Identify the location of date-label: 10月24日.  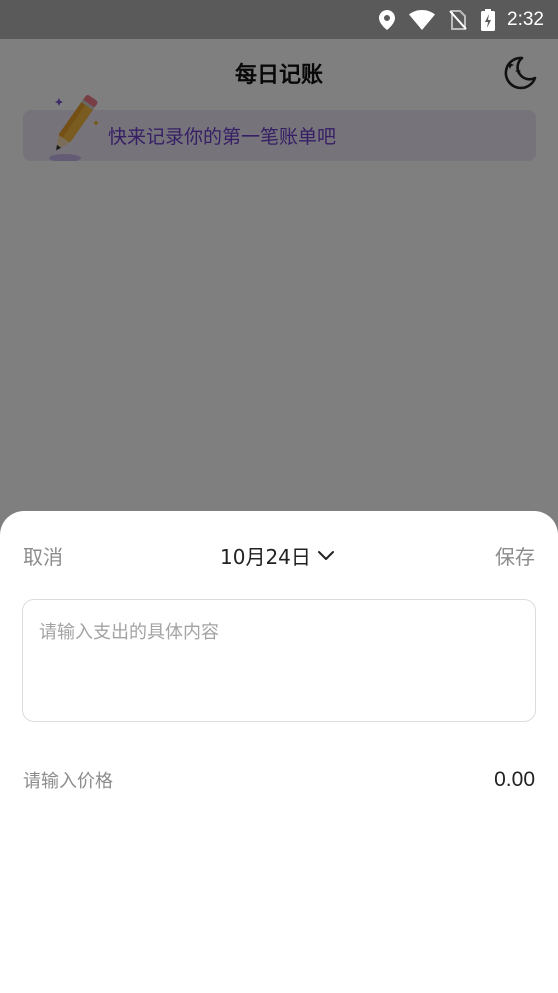
(265, 557).